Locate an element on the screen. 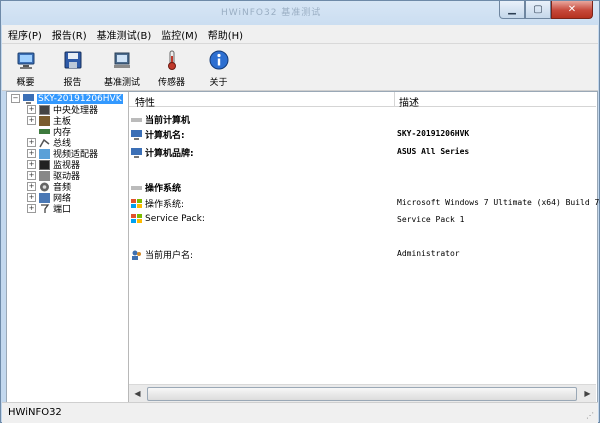 The width and height of the screenshot is (600, 423). motherboard-icon is located at coordinates (44, 120).